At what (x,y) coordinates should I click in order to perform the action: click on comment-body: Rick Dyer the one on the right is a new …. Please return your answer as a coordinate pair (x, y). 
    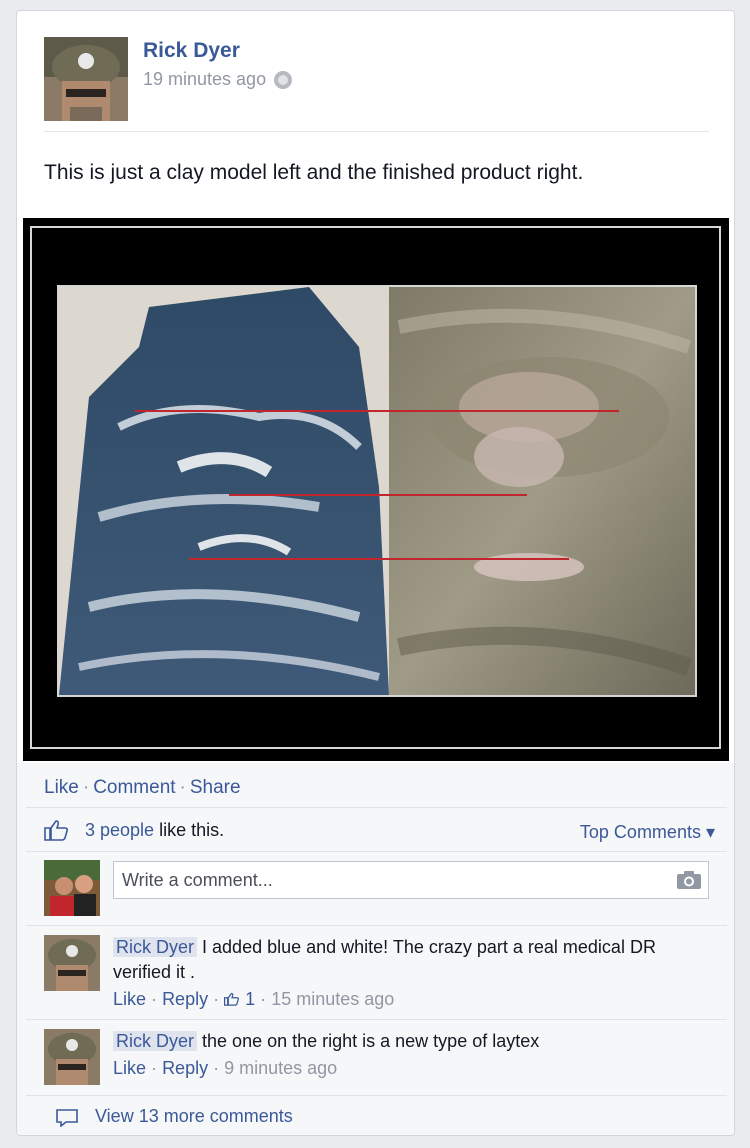
    Looking at the image, I should click on (393, 1055).